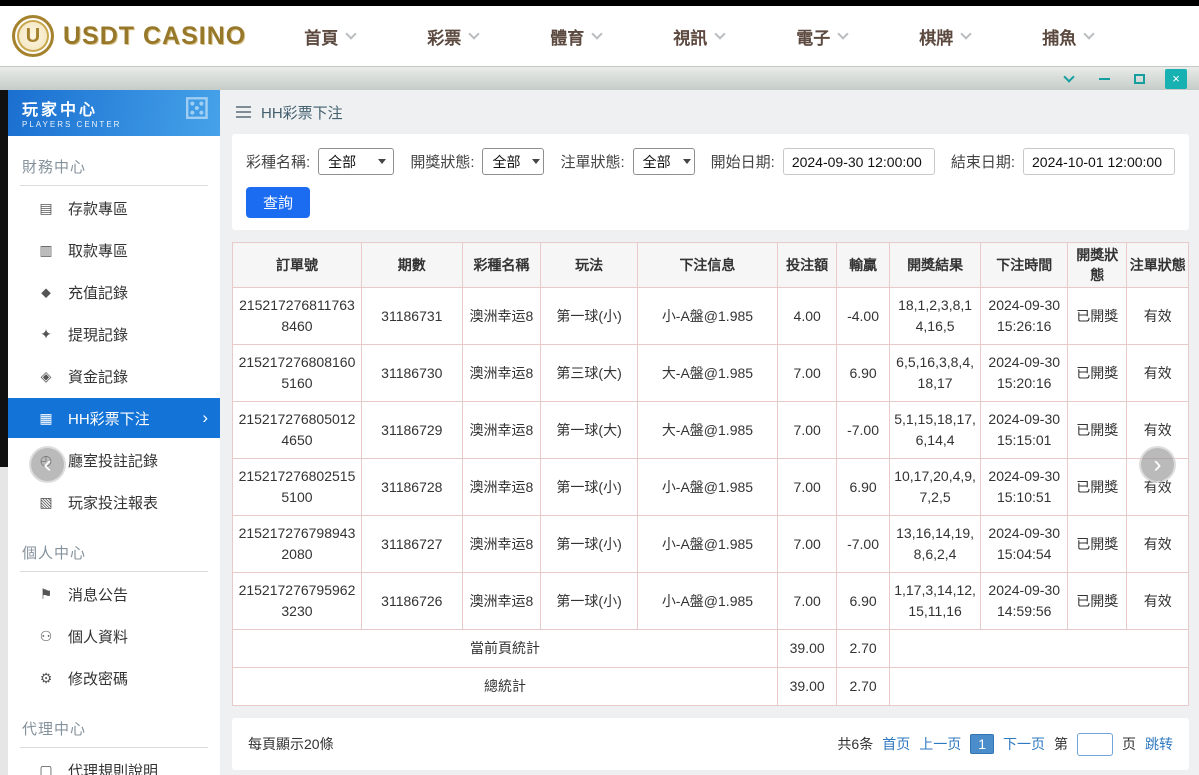  I want to click on start-date-input, so click(858, 161).